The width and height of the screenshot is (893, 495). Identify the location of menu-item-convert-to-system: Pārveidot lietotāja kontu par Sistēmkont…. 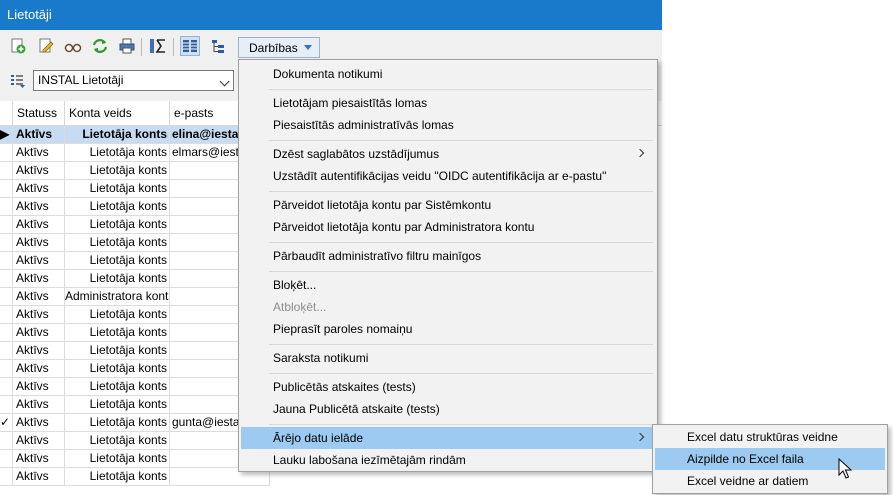
(448, 205).